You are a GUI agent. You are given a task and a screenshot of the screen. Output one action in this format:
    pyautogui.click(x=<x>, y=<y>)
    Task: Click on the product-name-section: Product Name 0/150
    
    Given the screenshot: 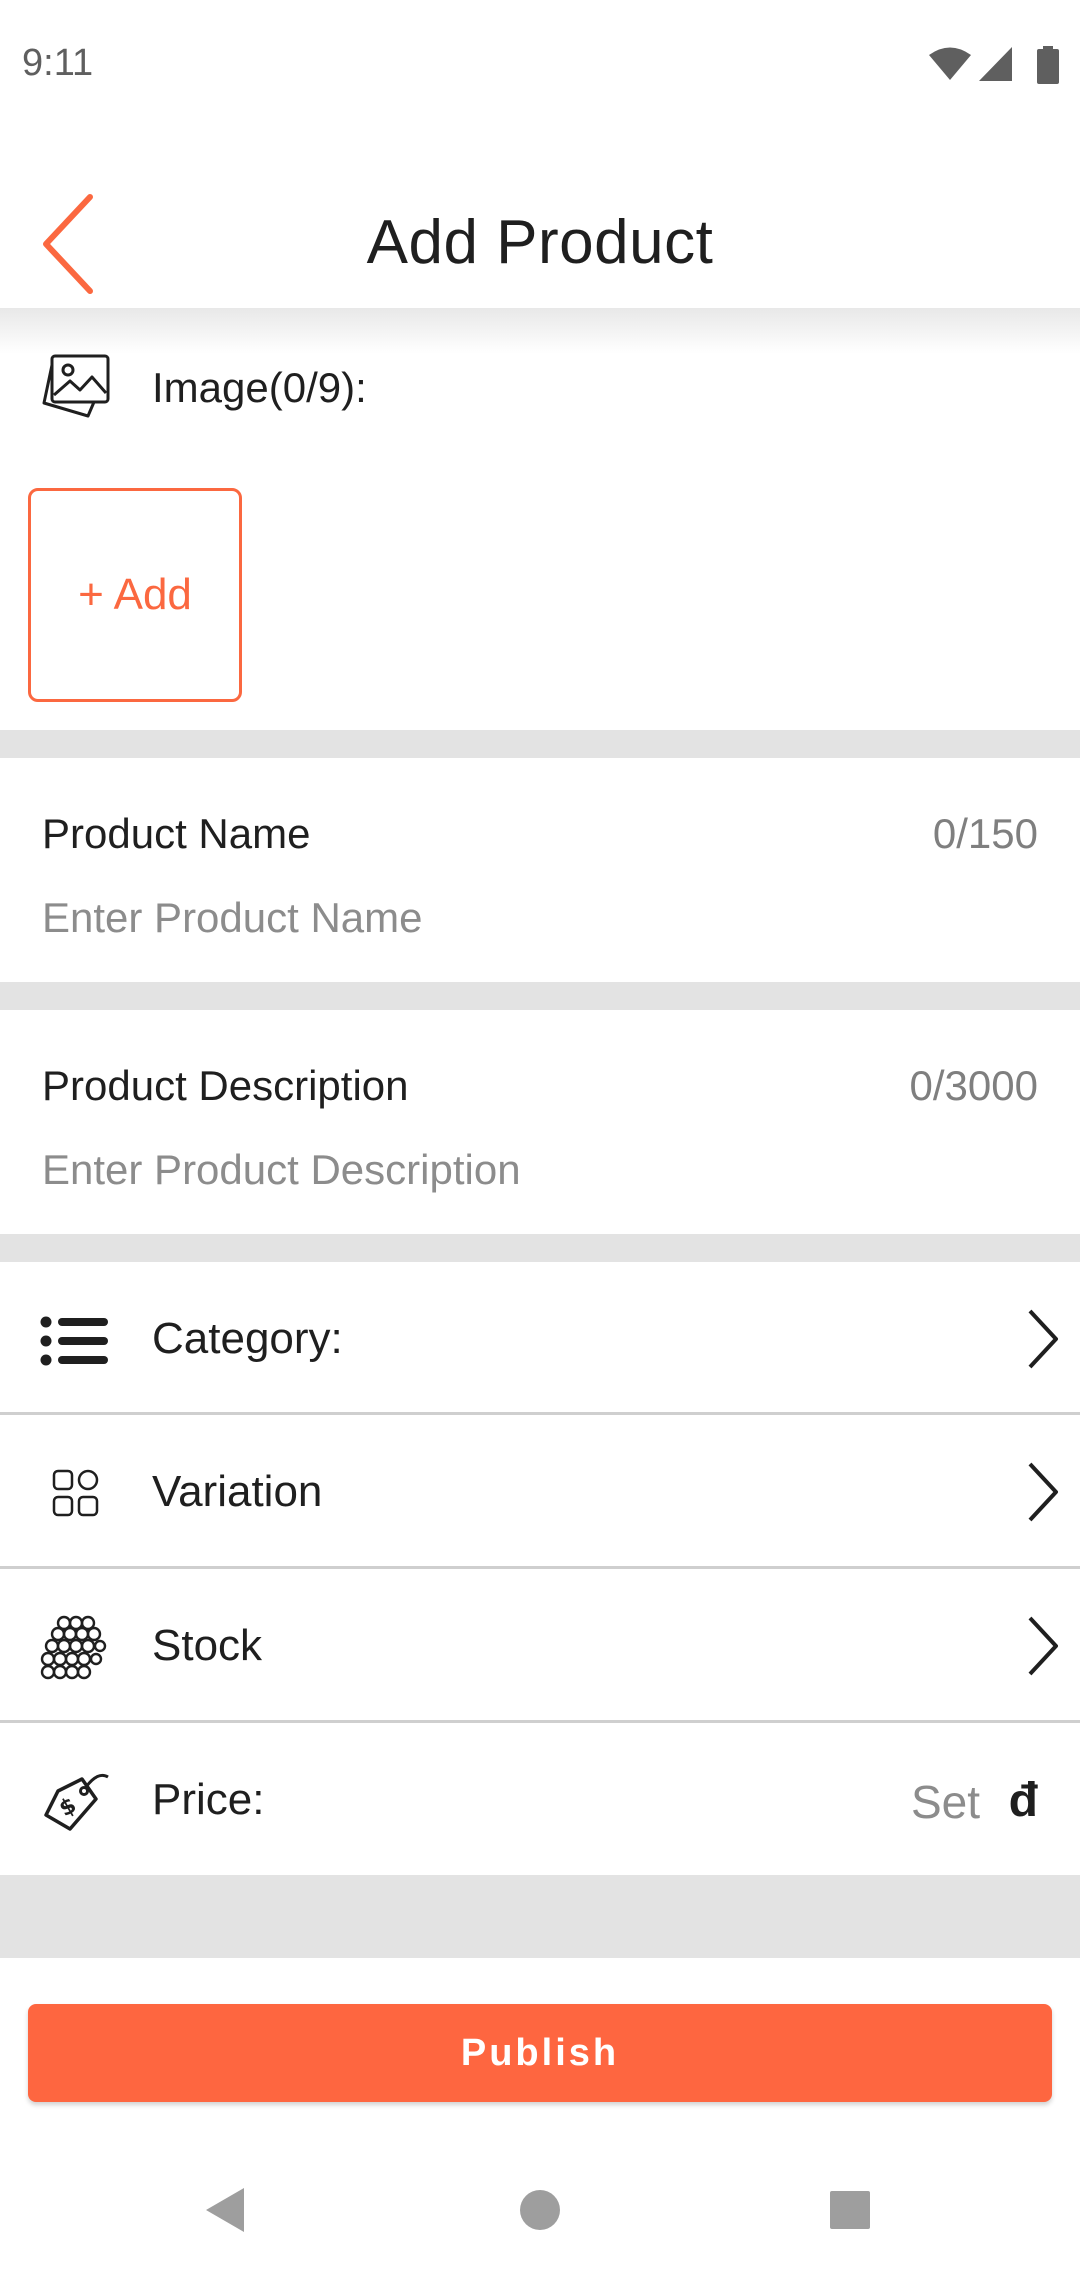 What is the action you would take?
    pyautogui.click(x=540, y=870)
    